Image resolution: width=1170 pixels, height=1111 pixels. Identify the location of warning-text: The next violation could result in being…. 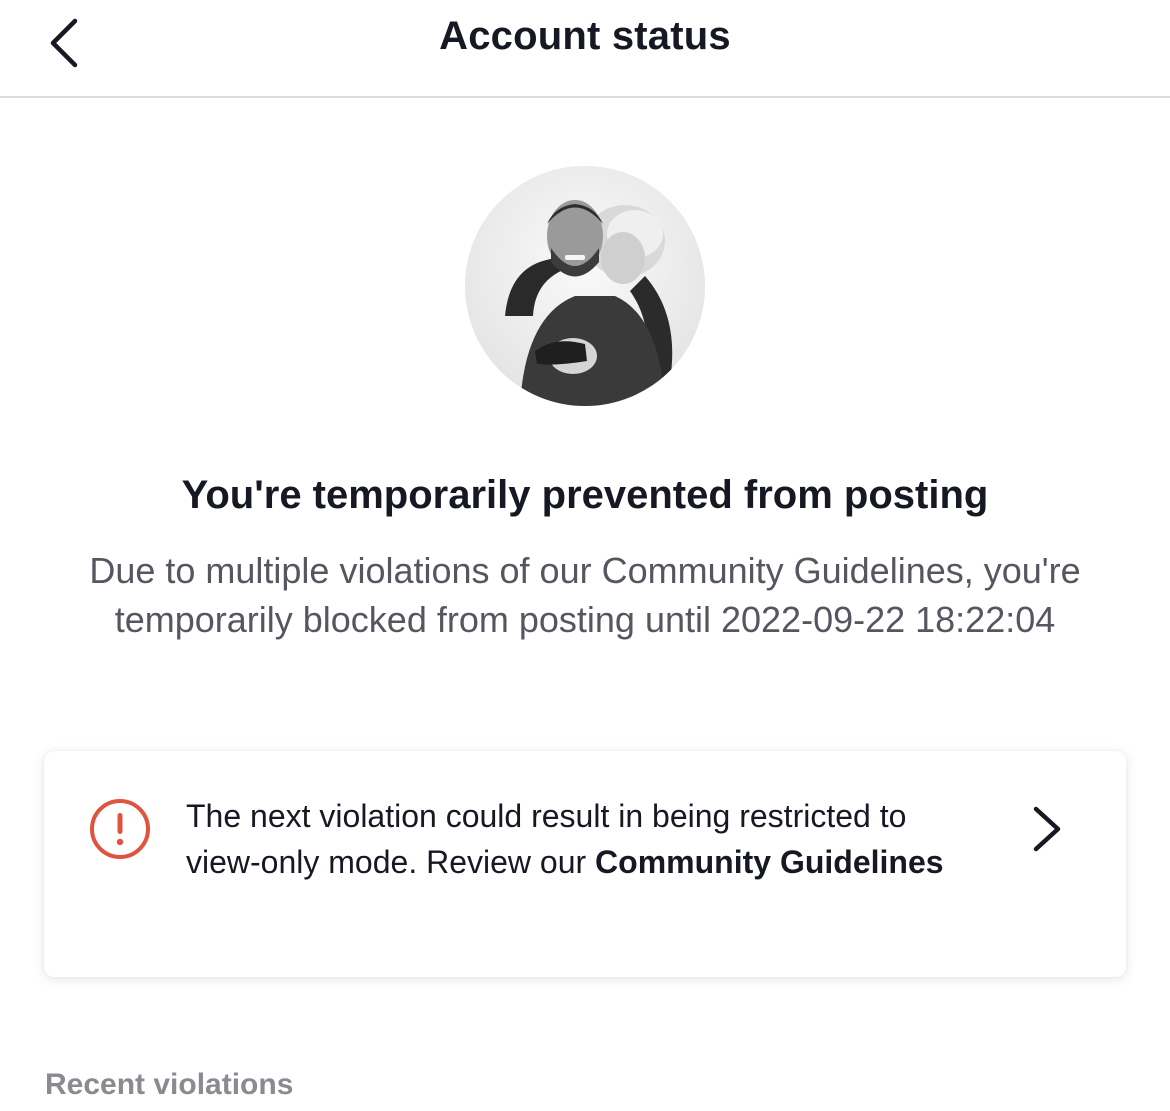
(581, 839).